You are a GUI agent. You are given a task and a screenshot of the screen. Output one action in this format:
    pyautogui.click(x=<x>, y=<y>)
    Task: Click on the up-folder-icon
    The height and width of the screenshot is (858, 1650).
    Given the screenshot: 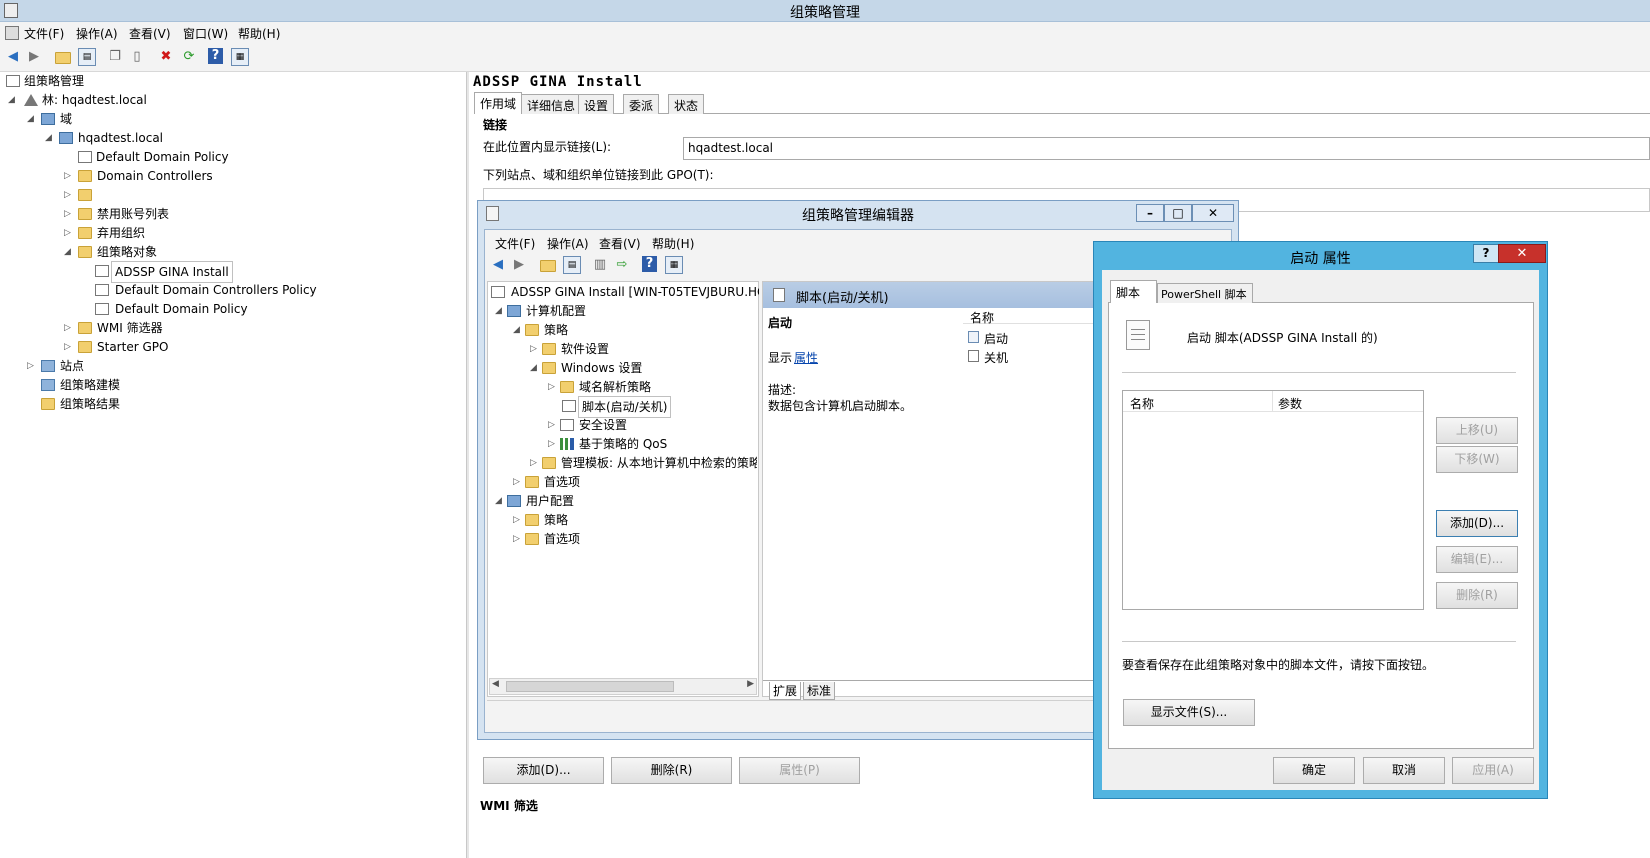 What is the action you would take?
    pyautogui.click(x=63, y=58)
    